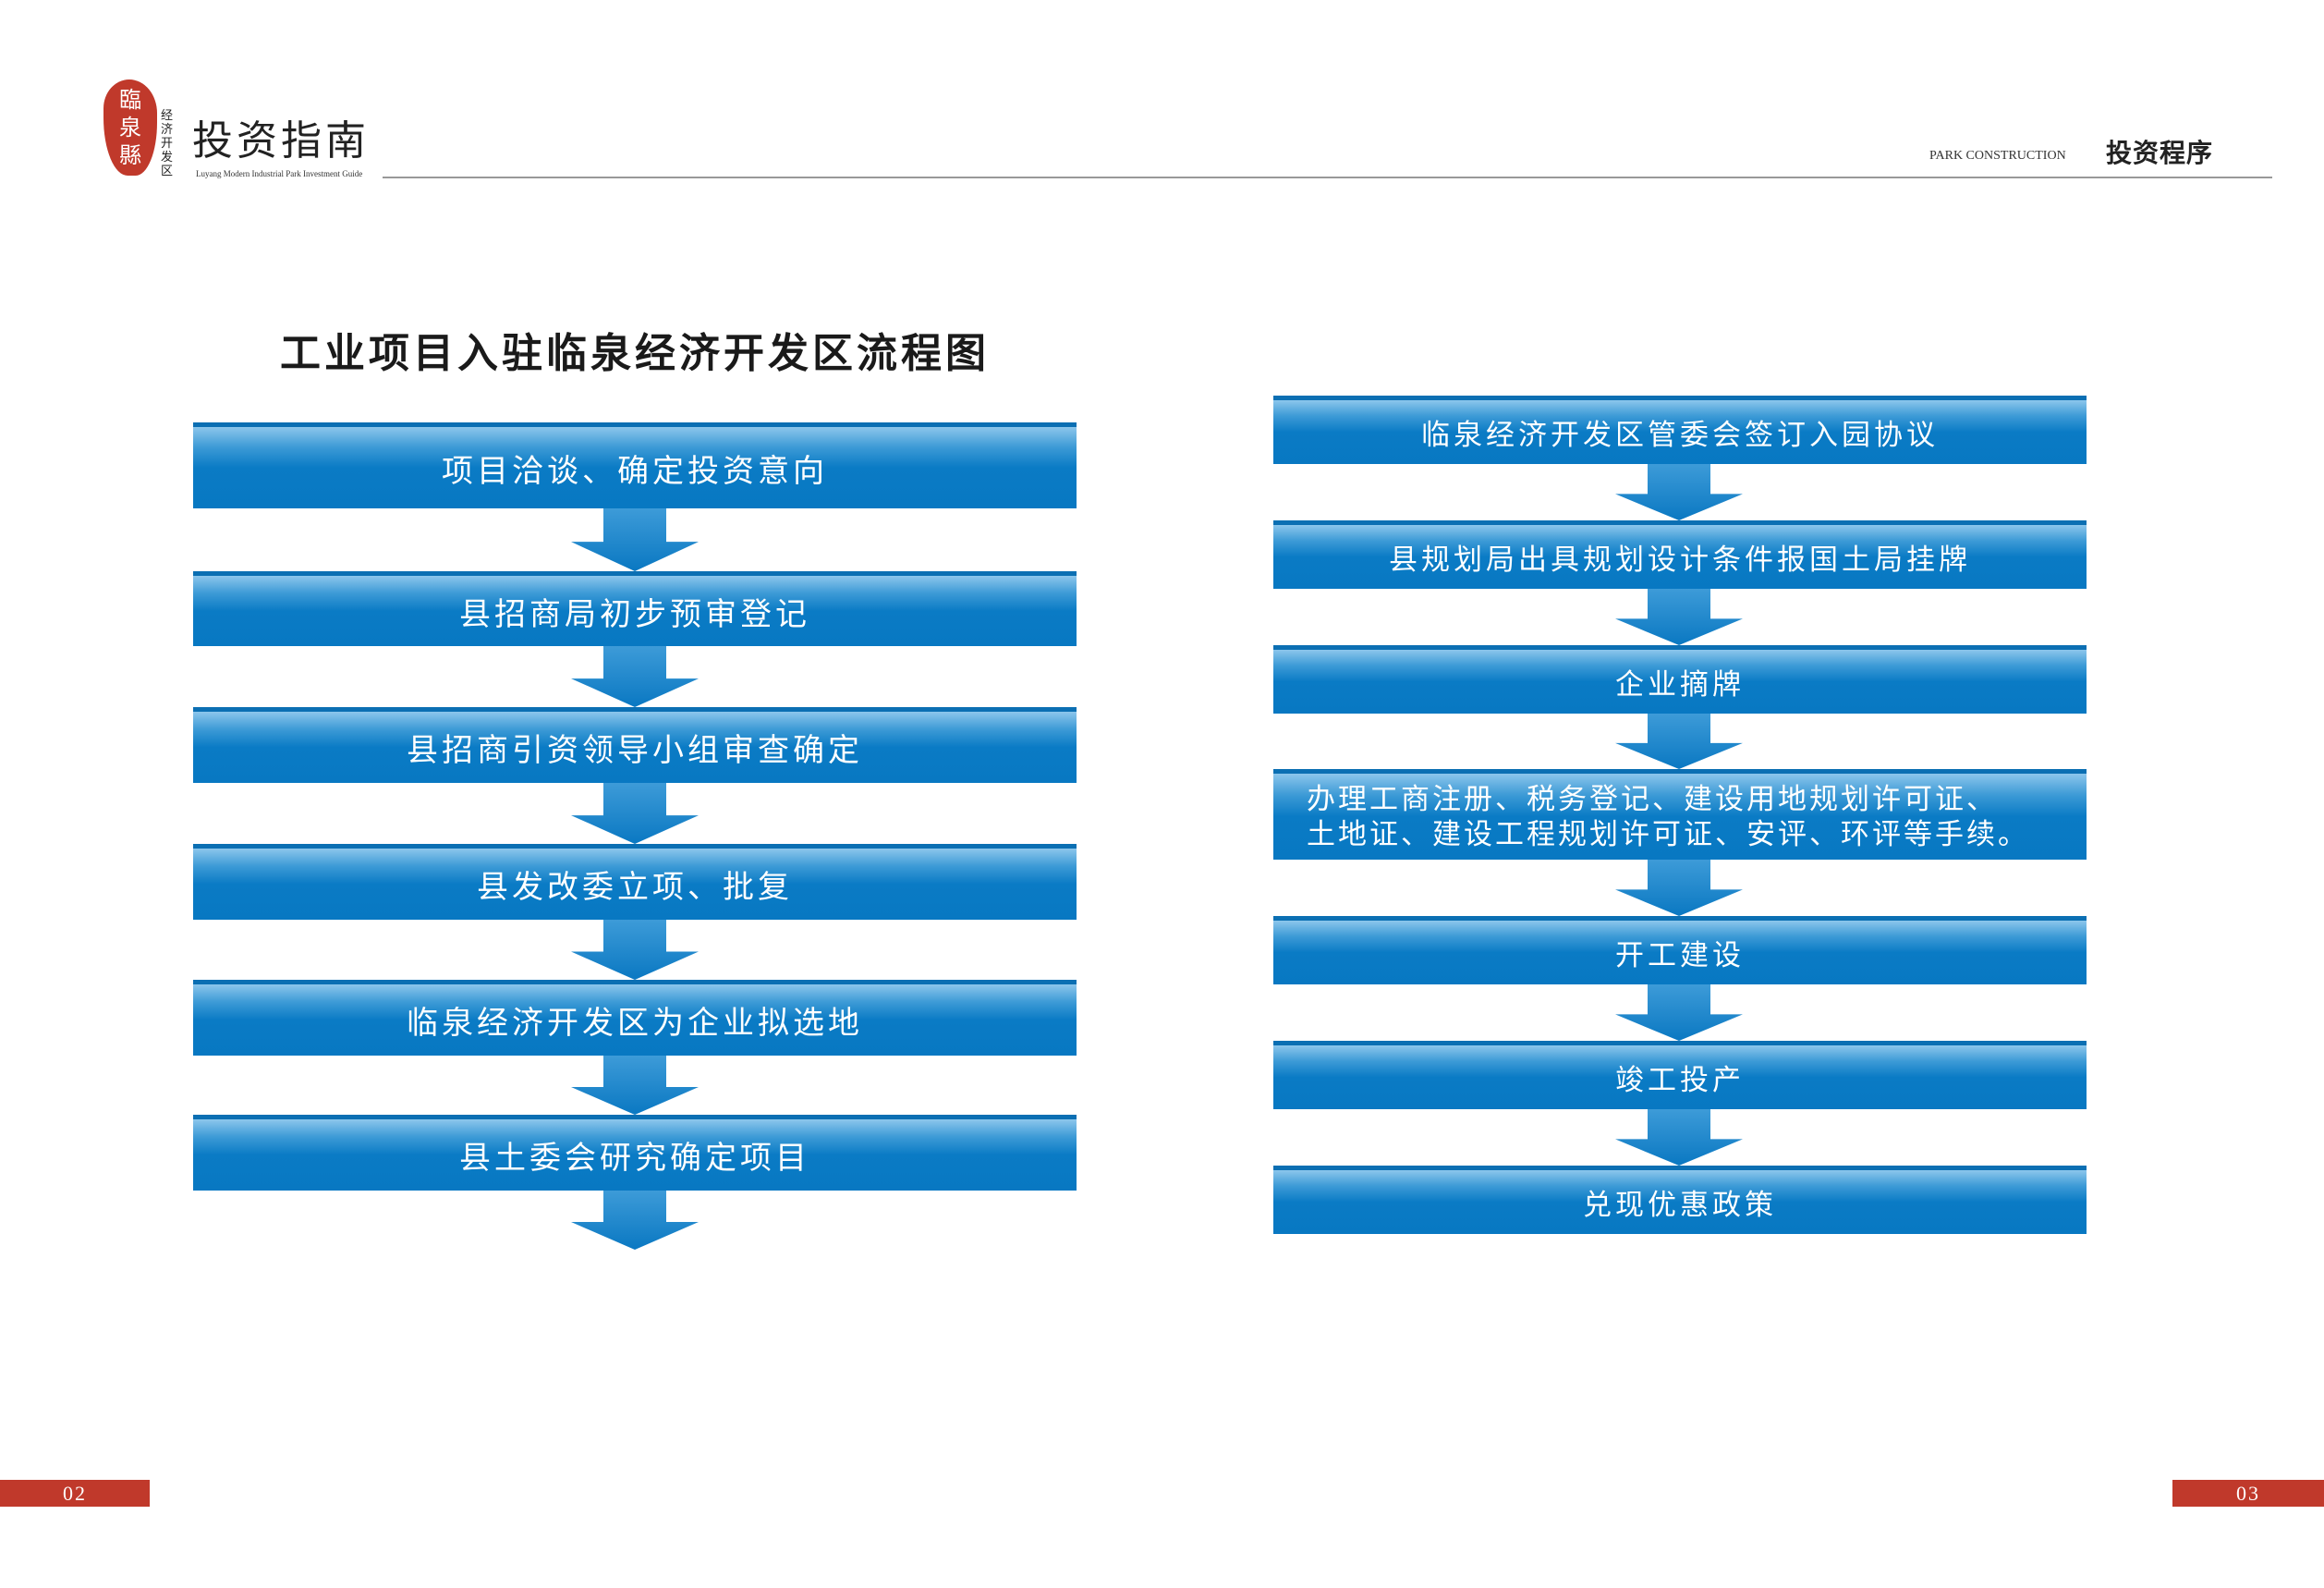  I want to click on flow-step-line: 土地证、建设工程规划许可证、安评、环评等手续。, so click(1668, 834).